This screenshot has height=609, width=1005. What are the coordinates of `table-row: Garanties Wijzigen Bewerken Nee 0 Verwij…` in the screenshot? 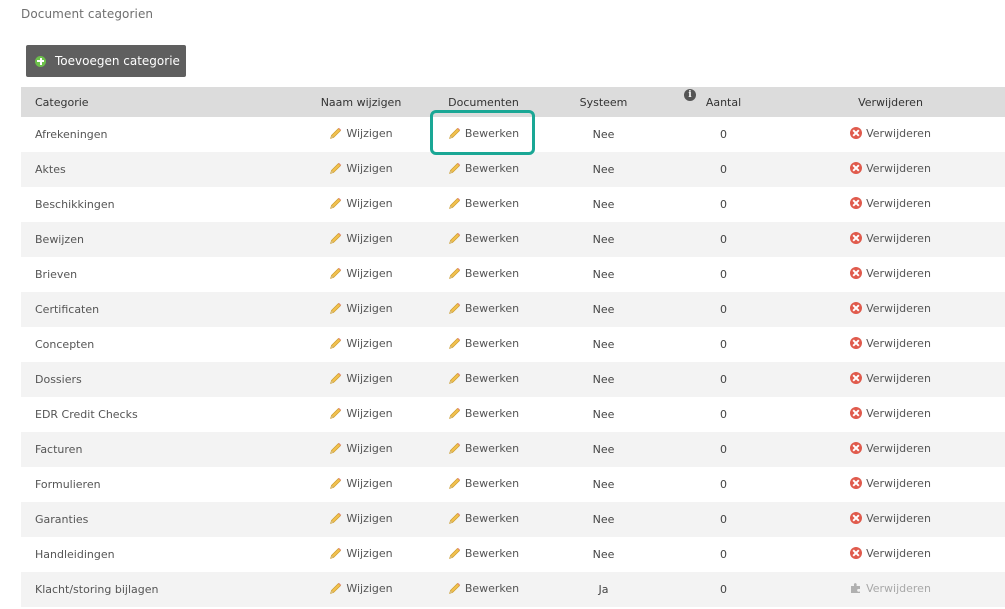 It's located at (513, 519).